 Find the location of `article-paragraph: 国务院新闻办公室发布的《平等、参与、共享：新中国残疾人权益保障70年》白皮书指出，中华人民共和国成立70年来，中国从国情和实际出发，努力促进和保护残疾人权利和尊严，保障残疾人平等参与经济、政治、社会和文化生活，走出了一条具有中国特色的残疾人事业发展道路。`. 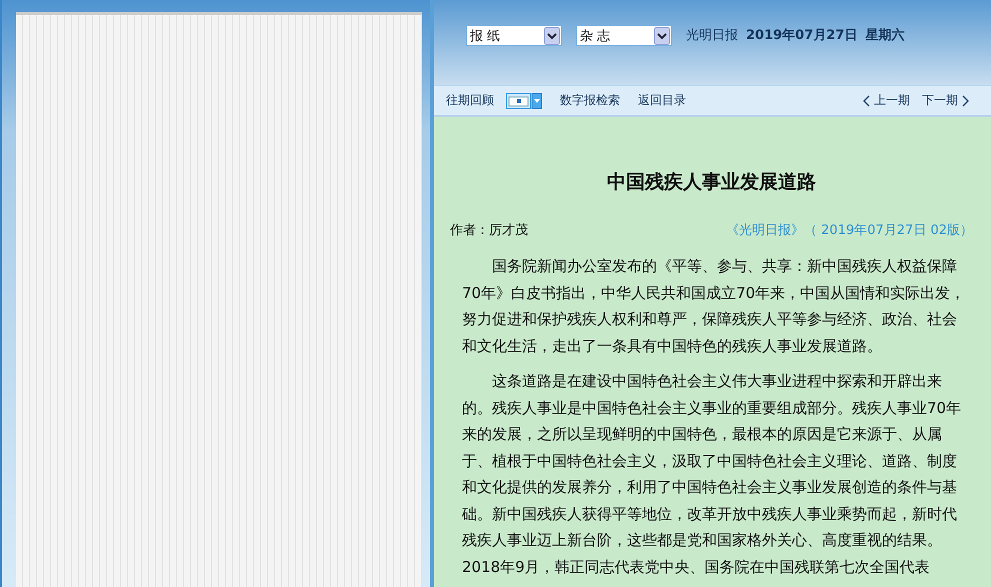

article-paragraph: 国务院新闻办公室发布的《平等、参与、共享：新中国残疾人权益保障70年》白皮书指出，中华人民共和国成立70年来，中国从国情和实际出发，努力促进和保护残疾人权利和尊严，保障残疾人平等参与经济、政治、社会和文化生活，走出了一条具有中国特色的残疾人事业发展道路。 is located at coordinates (713, 306).